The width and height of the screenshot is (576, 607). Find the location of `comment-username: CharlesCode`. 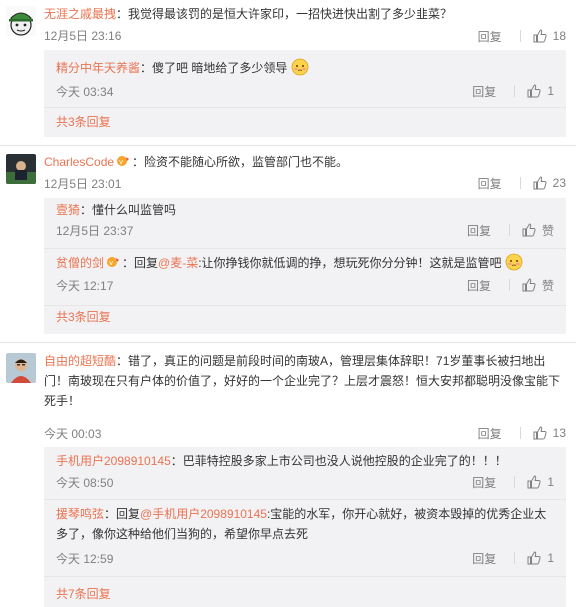

comment-username: CharlesCode is located at coordinates (79, 162).